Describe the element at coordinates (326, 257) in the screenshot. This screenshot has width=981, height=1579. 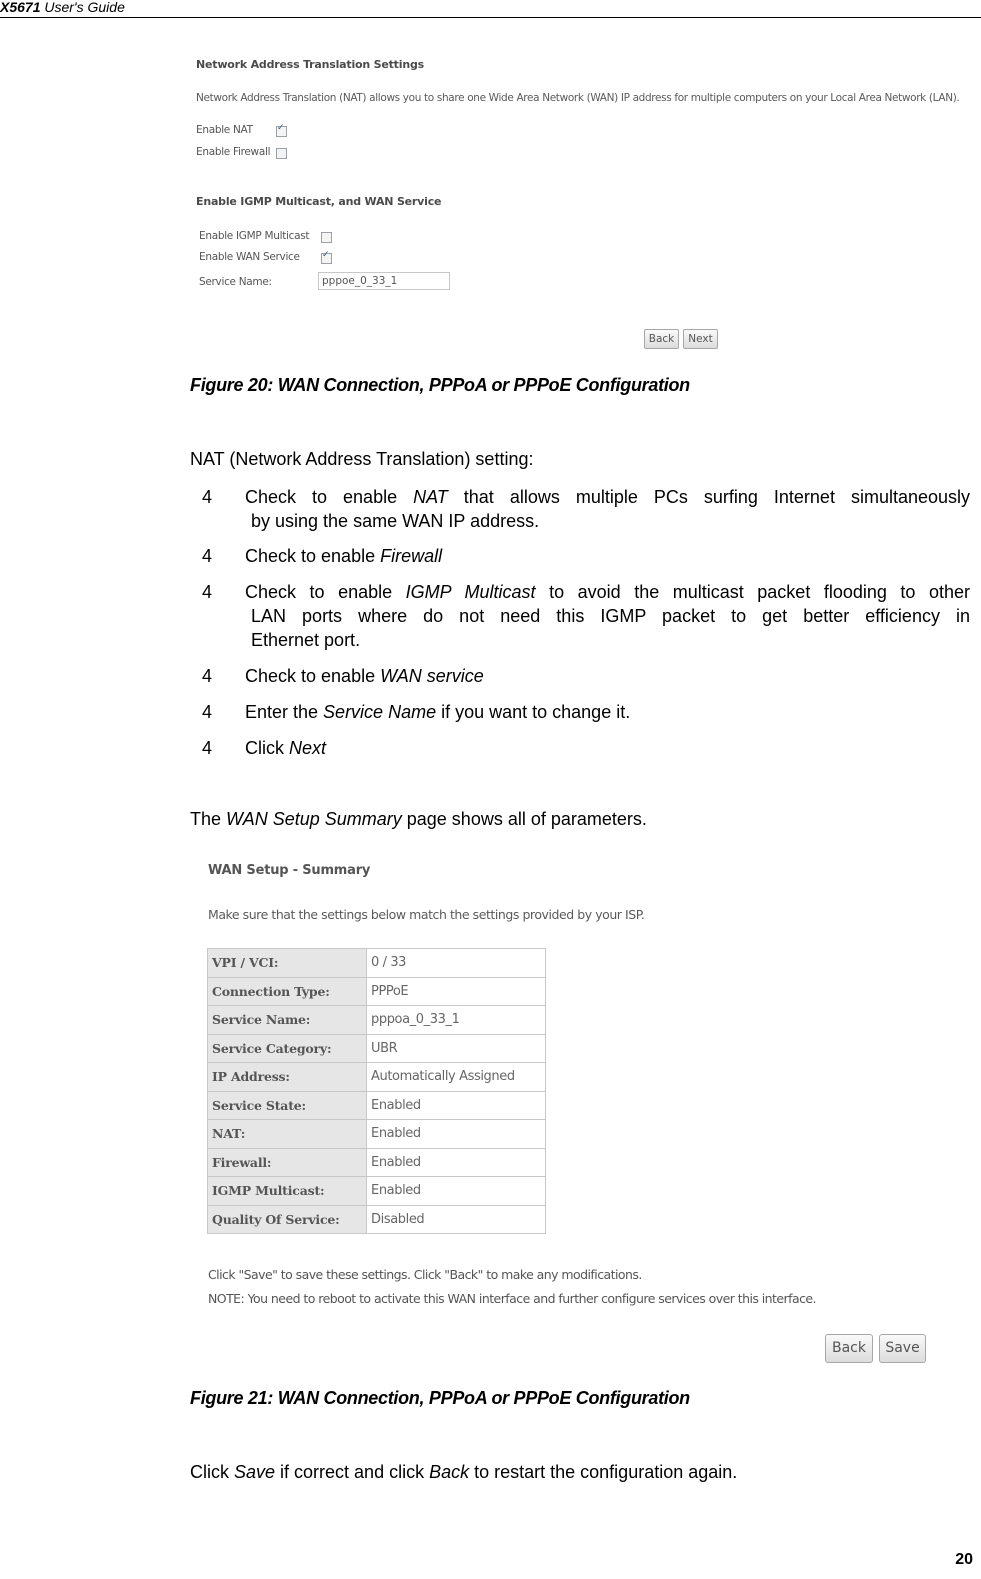
I see `enable-wan-checkbox` at that location.